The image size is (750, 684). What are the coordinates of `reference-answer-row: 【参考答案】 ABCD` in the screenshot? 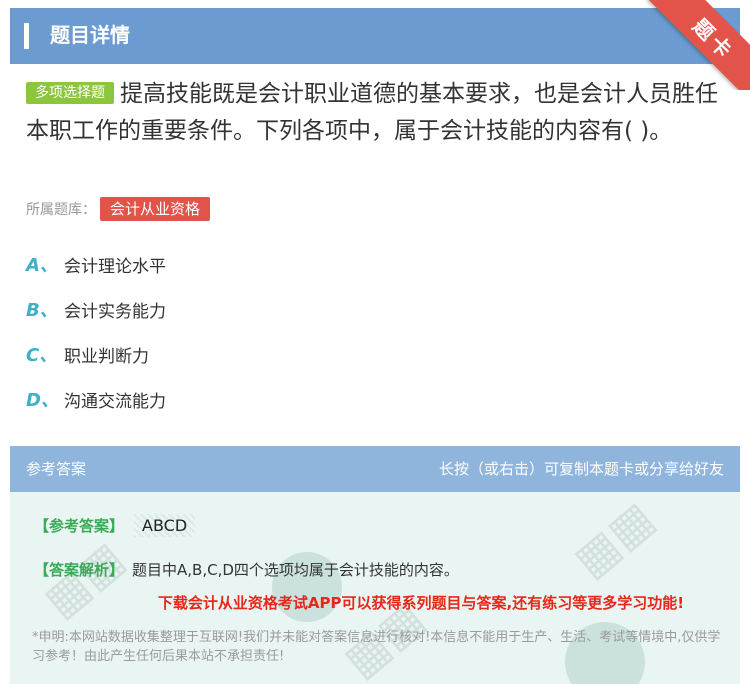 It's located at (115, 525).